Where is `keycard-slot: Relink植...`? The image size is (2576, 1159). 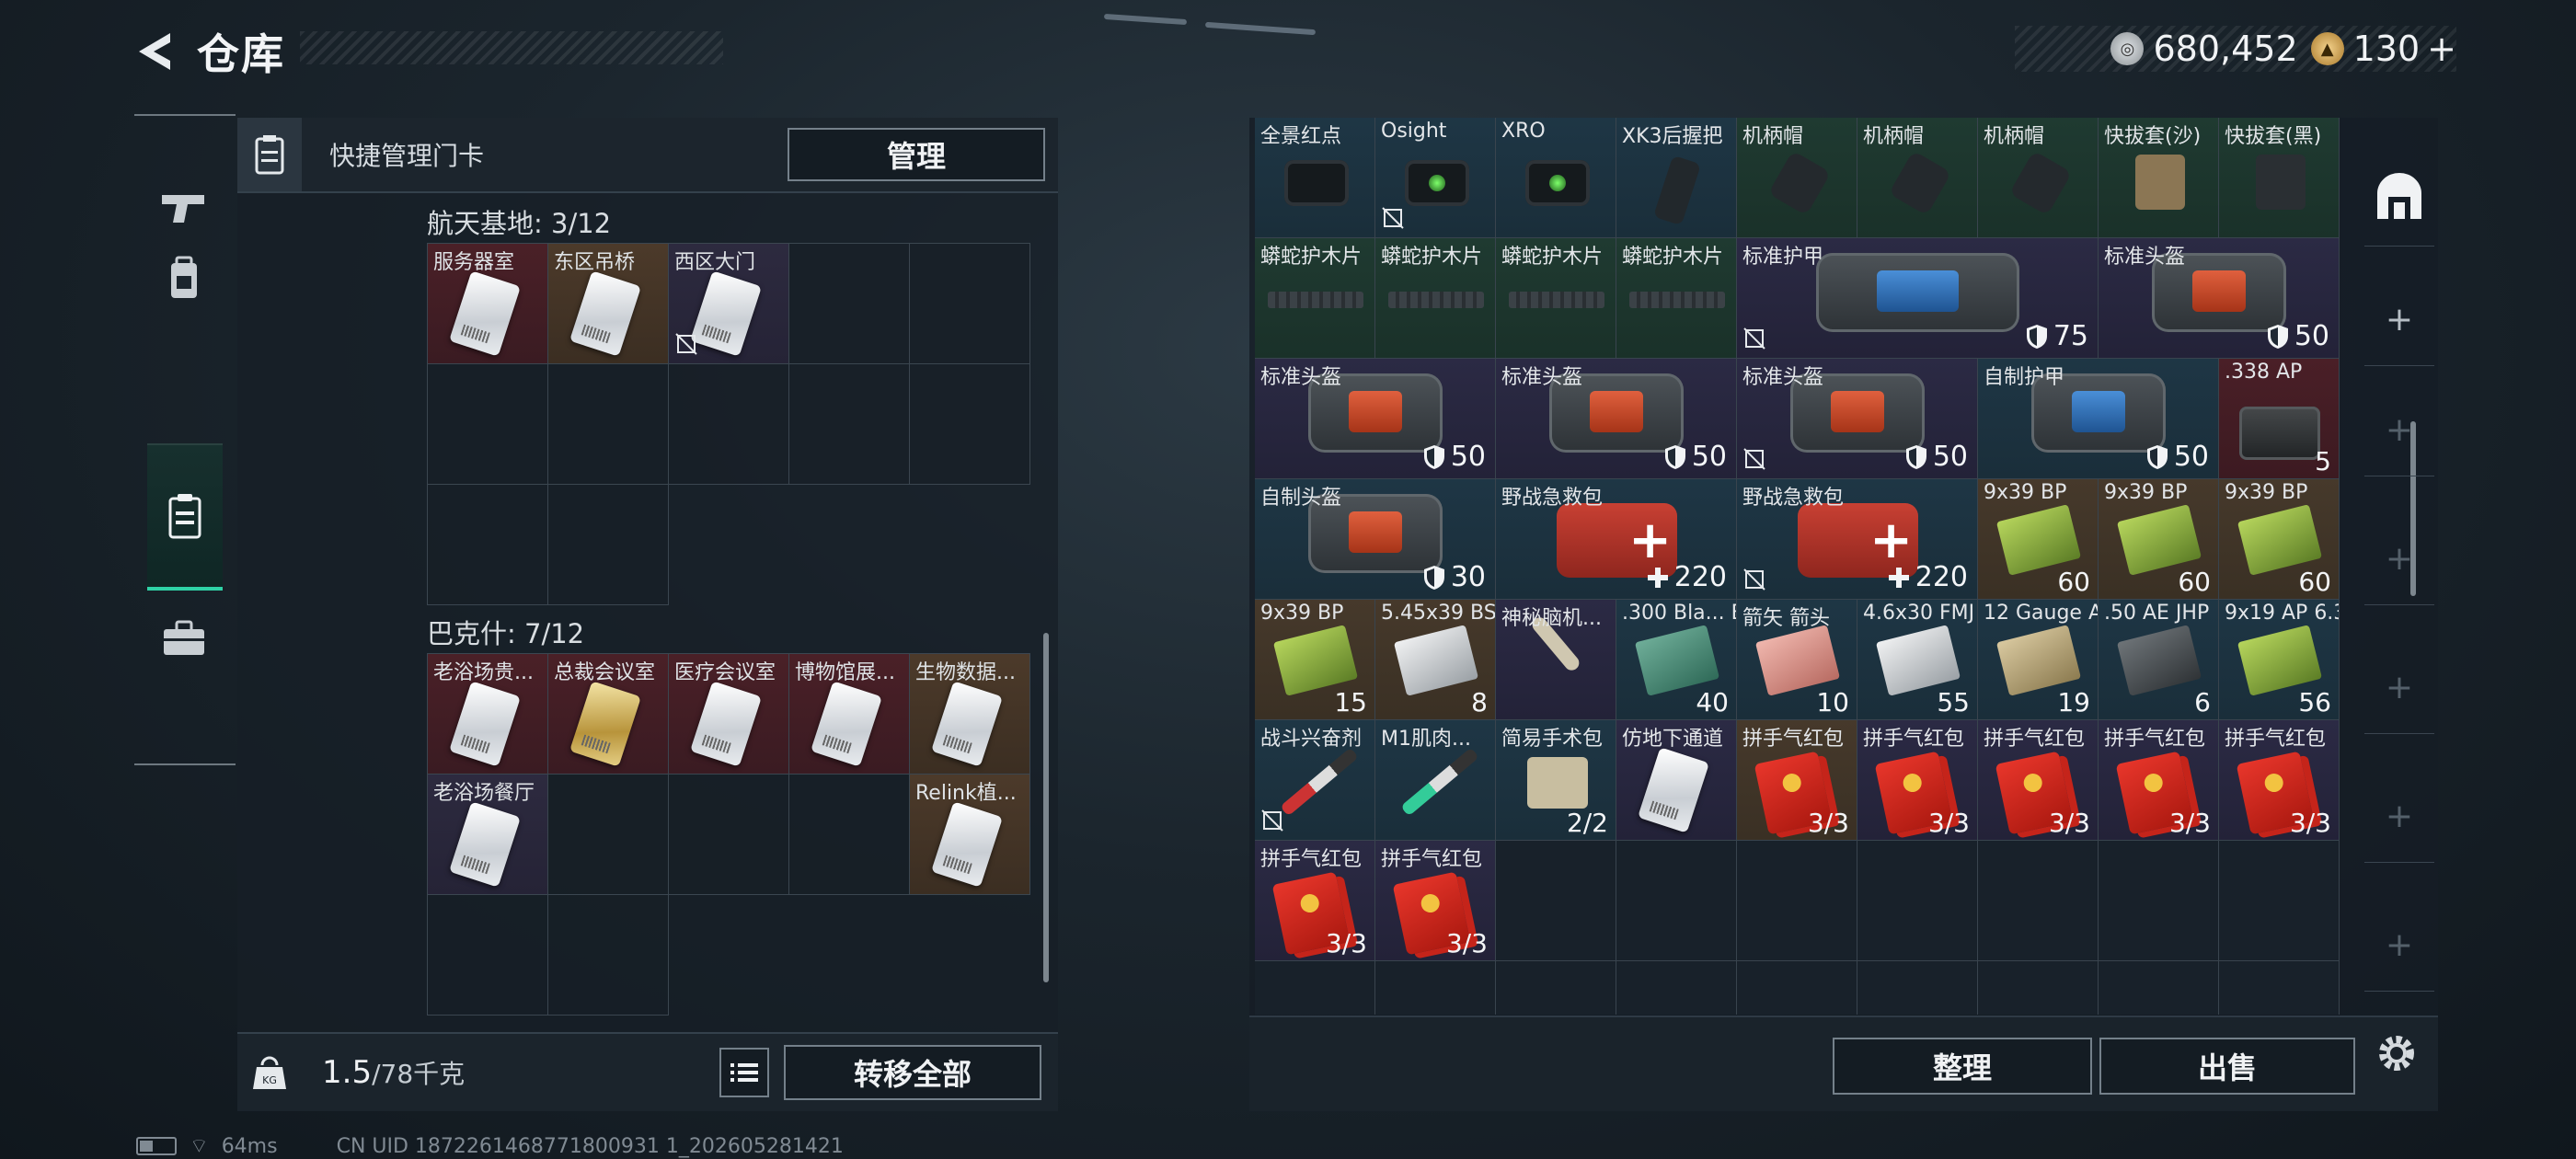 keycard-slot: Relink植... is located at coordinates (970, 835).